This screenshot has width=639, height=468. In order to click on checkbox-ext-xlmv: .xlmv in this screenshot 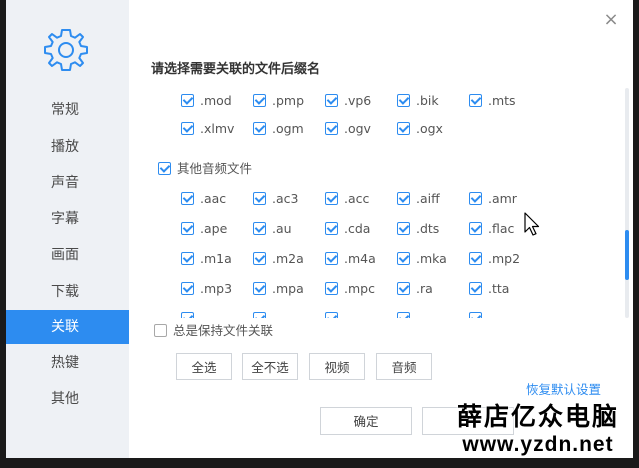, I will do `click(207, 130)`.